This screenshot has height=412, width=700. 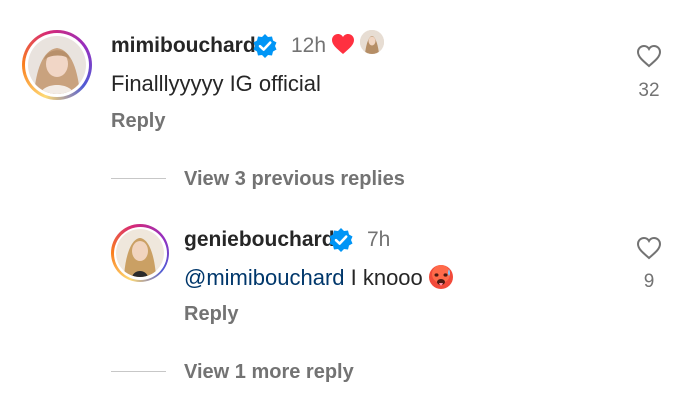 What do you see at coordinates (383, 277) in the screenshot?
I see `reply-text: I knooo` at bounding box center [383, 277].